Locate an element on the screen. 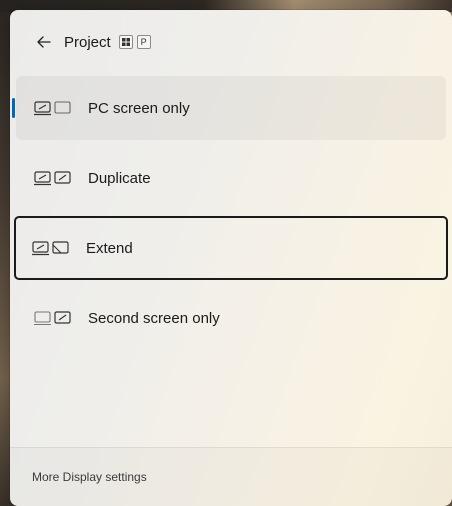 The height and width of the screenshot is (506, 452). option-extend: Extend is located at coordinates (231, 248).